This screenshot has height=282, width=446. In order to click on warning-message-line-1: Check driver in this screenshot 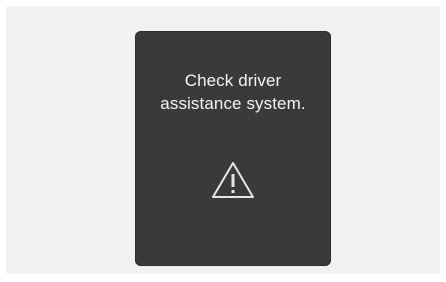, I will do `click(233, 80)`.